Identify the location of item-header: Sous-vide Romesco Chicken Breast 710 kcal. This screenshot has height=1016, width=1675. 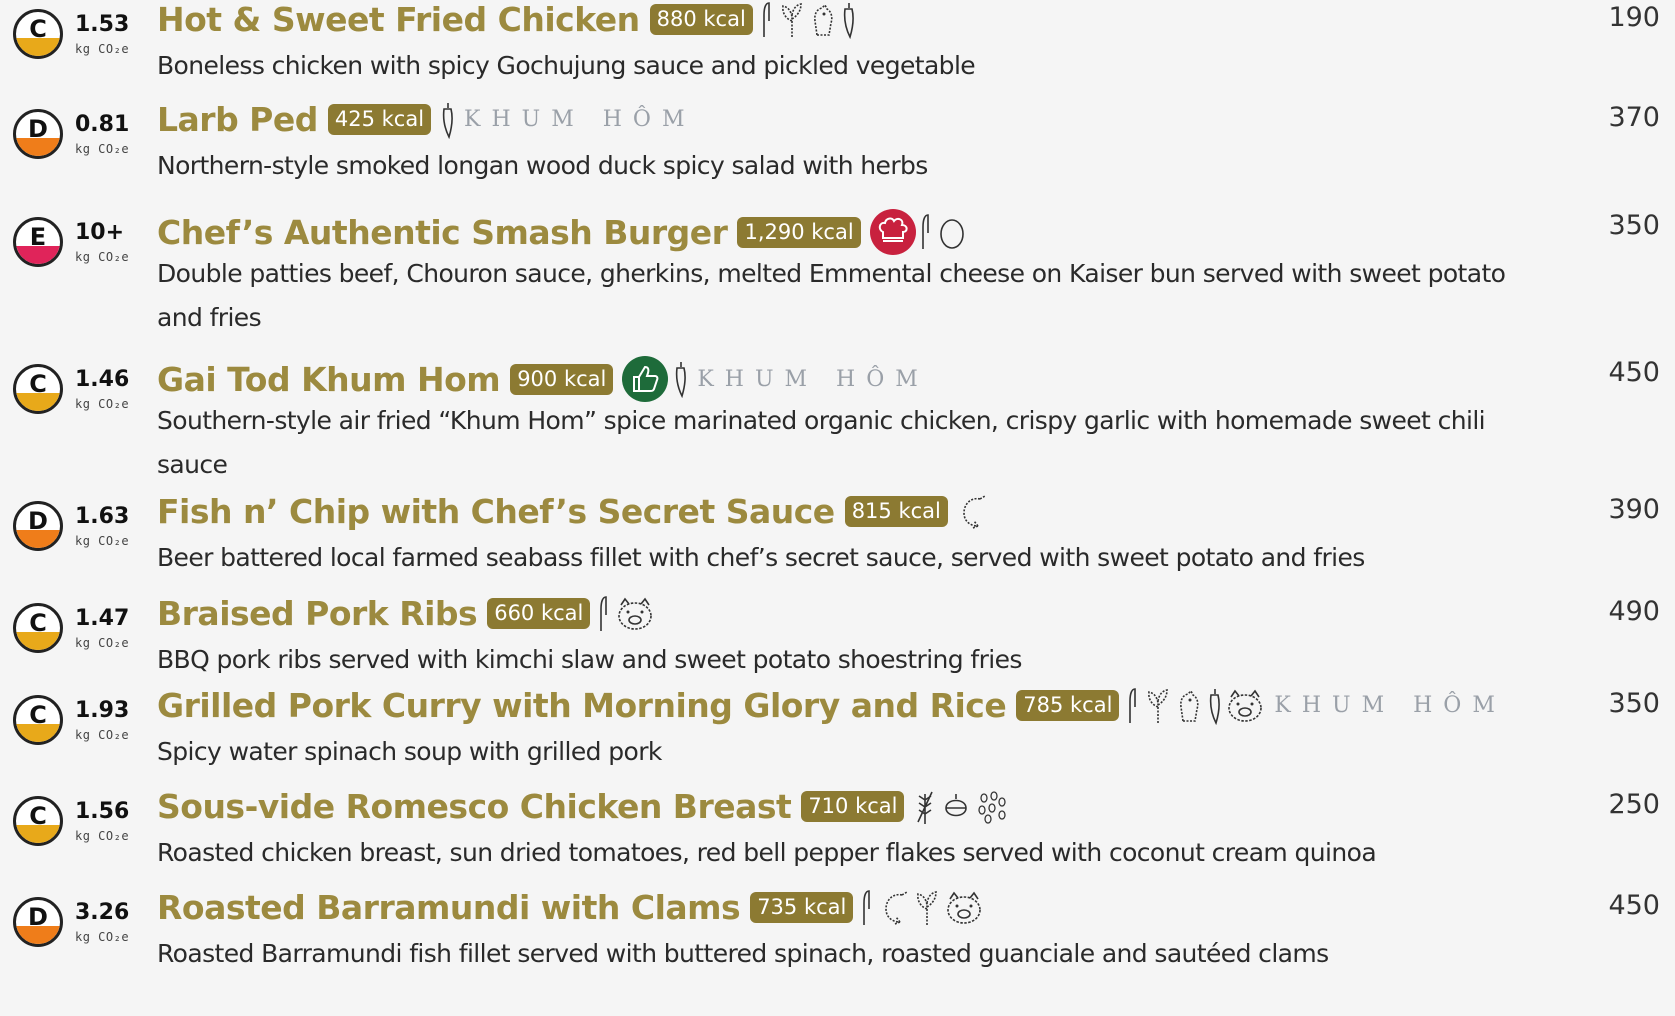
(583, 806).